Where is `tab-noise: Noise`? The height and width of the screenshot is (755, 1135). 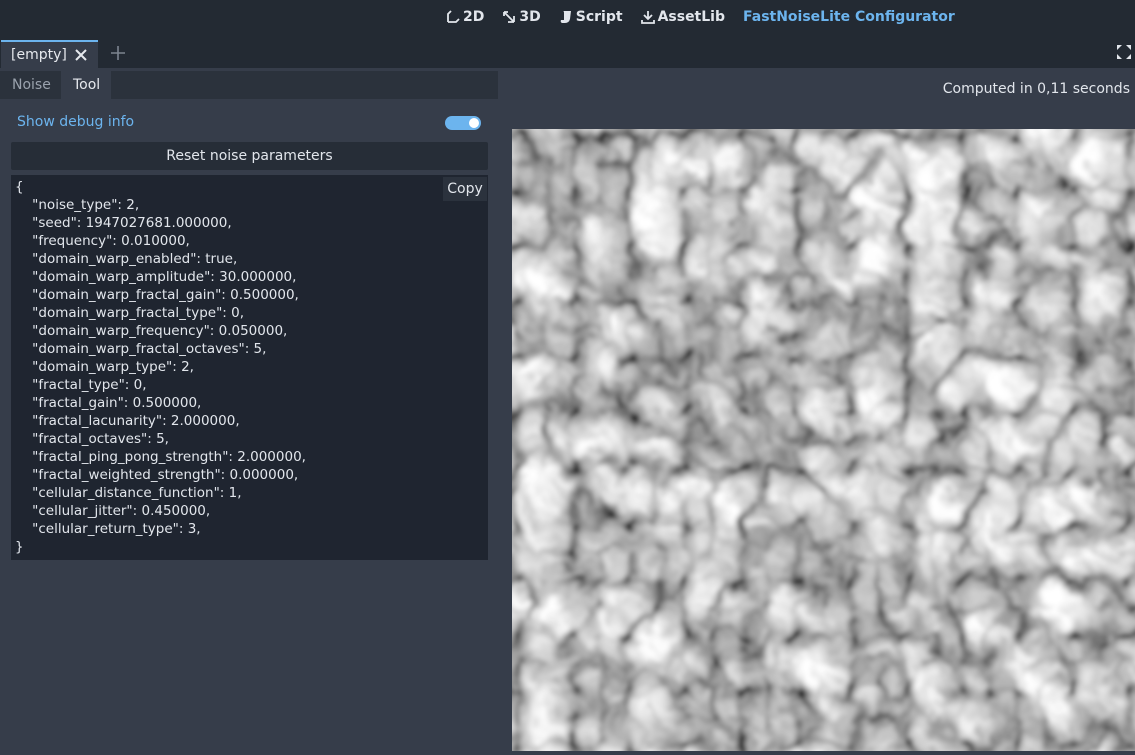
tab-noise: Noise is located at coordinates (30, 85).